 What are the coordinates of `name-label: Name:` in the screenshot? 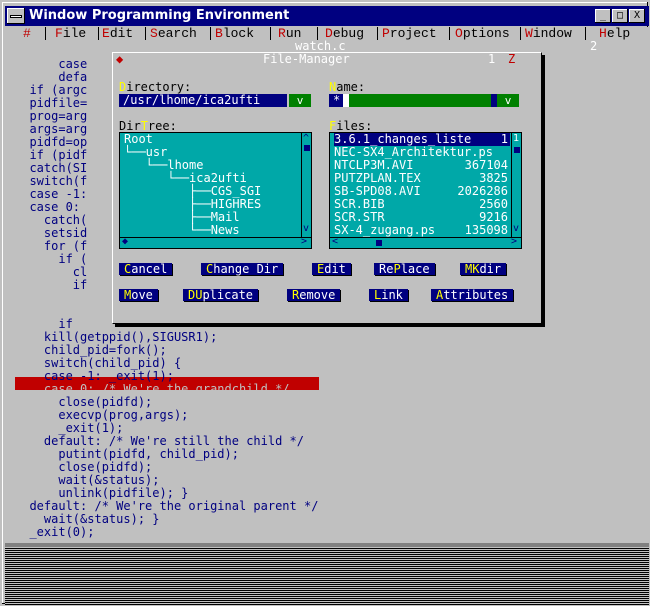 It's located at (347, 87).